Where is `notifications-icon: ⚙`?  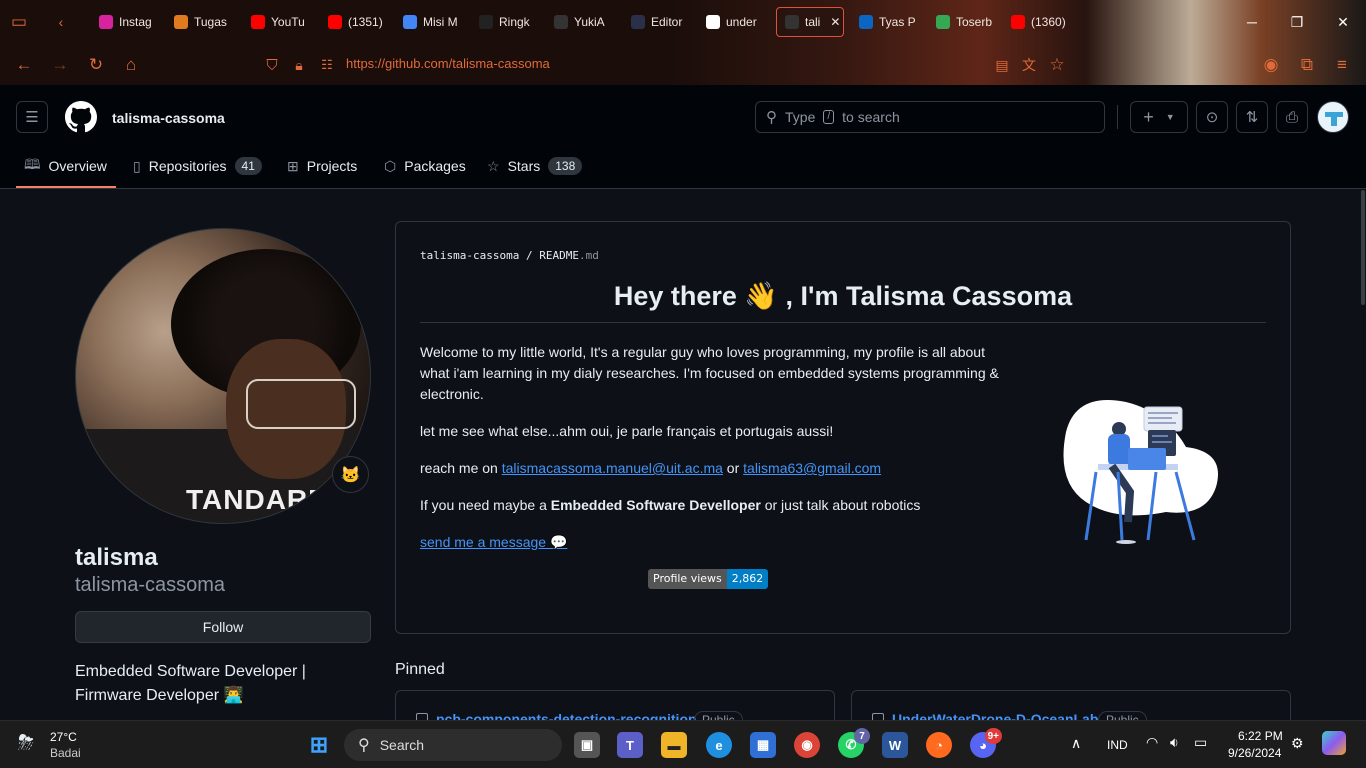 notifications-icon: ⚙ is located at coordinates (1297, 743).